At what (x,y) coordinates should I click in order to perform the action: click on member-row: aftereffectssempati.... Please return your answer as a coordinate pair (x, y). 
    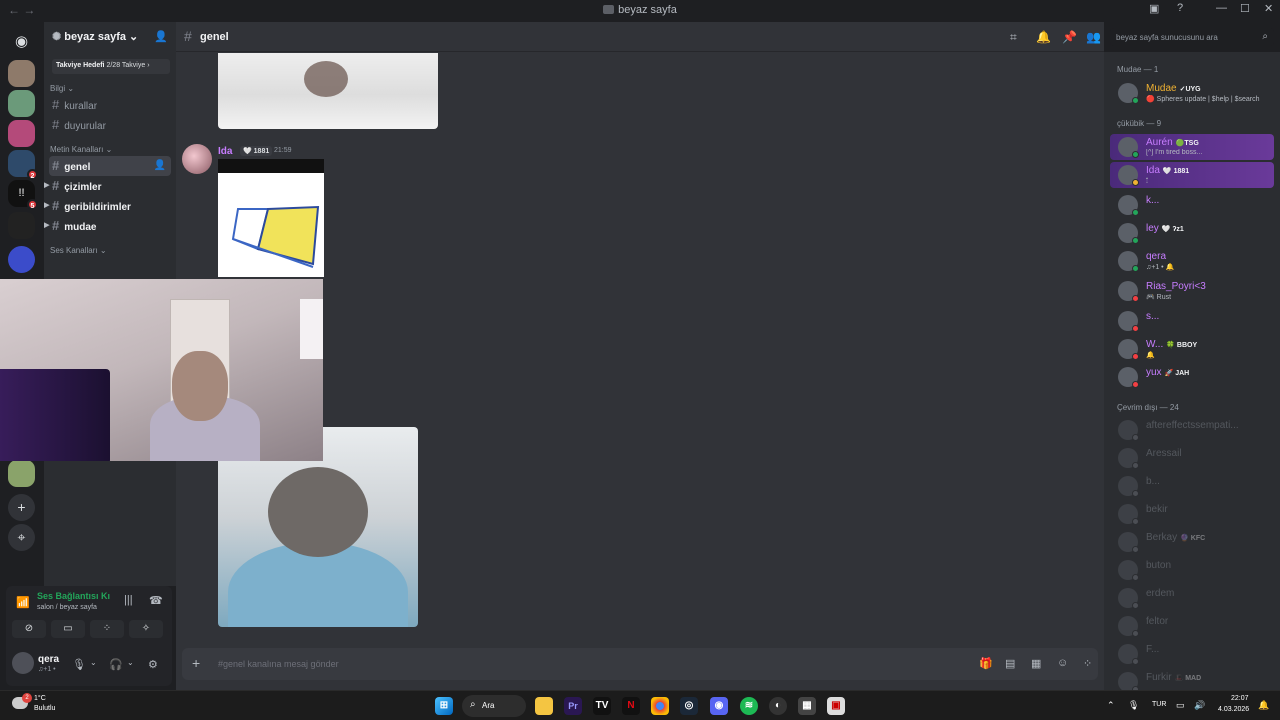
    Looking at the image, I should click on (1192, 430).